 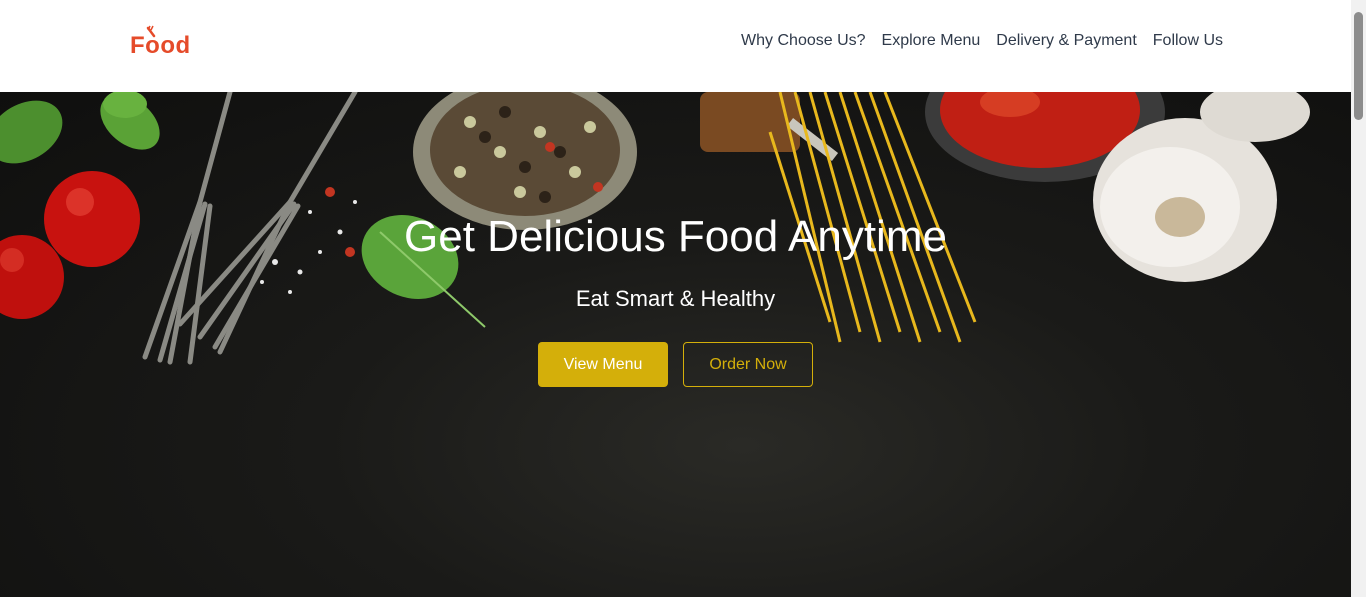 What do you see at coordinates (931, 41) in the screenshot?
I see `nav-explore-menu: Explore Menu` at bounding box center [931, 41].